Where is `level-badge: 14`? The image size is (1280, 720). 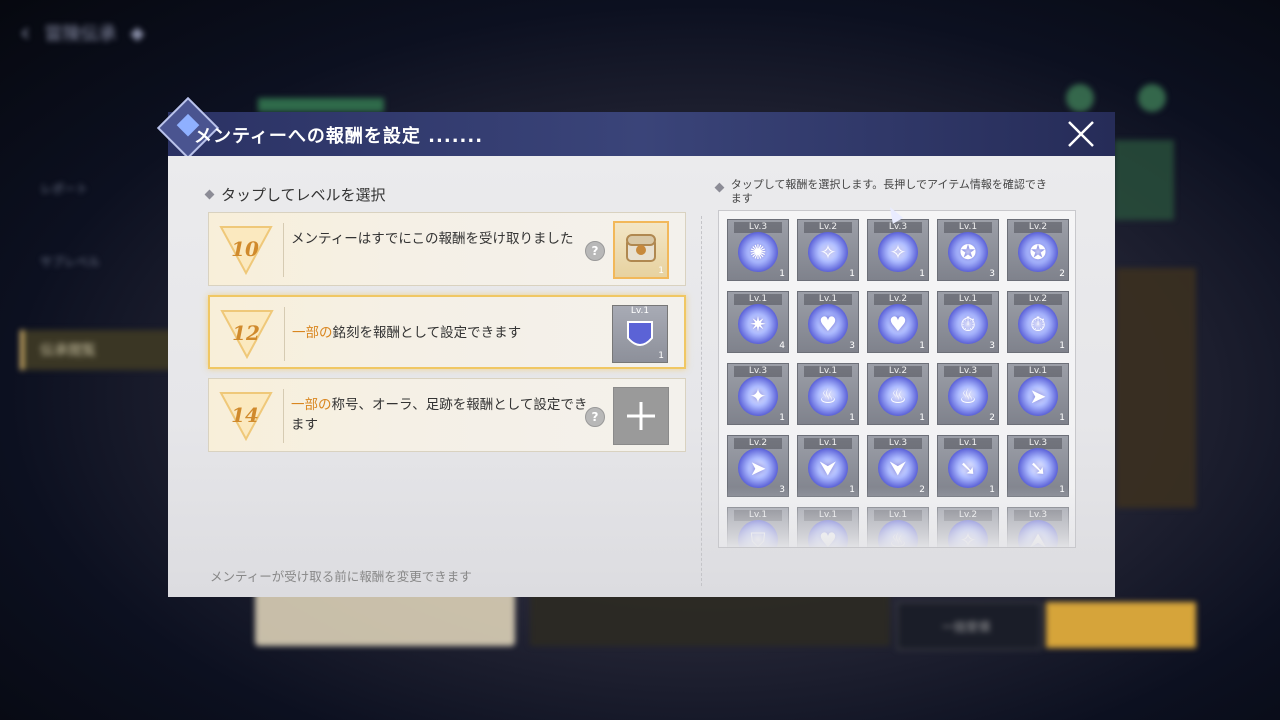
level-badge: 14 is located at coordinates (245, 415).